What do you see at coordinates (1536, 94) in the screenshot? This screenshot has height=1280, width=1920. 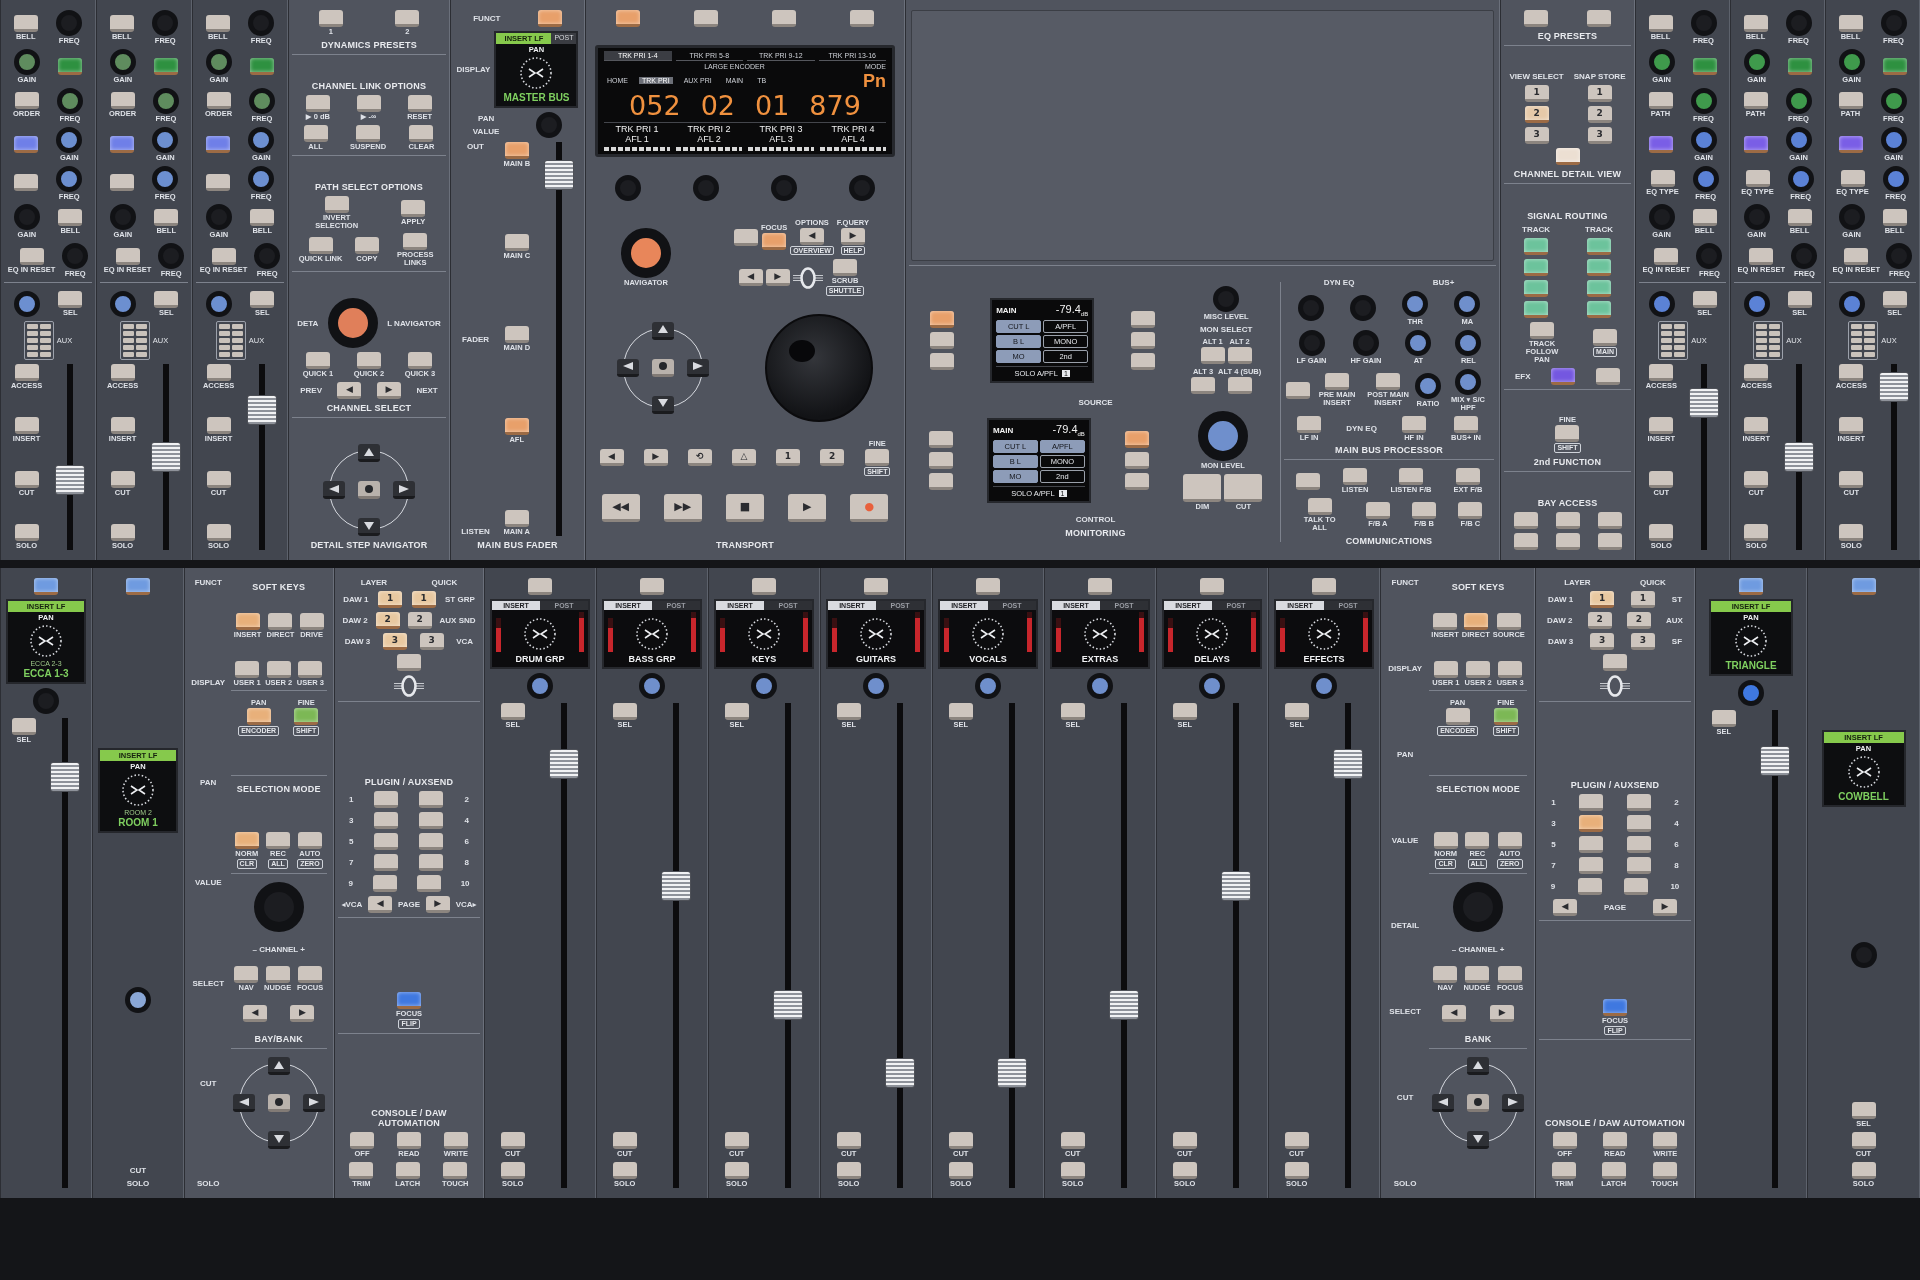 I see `key-button: 1` at bounding box center [1536, 94].